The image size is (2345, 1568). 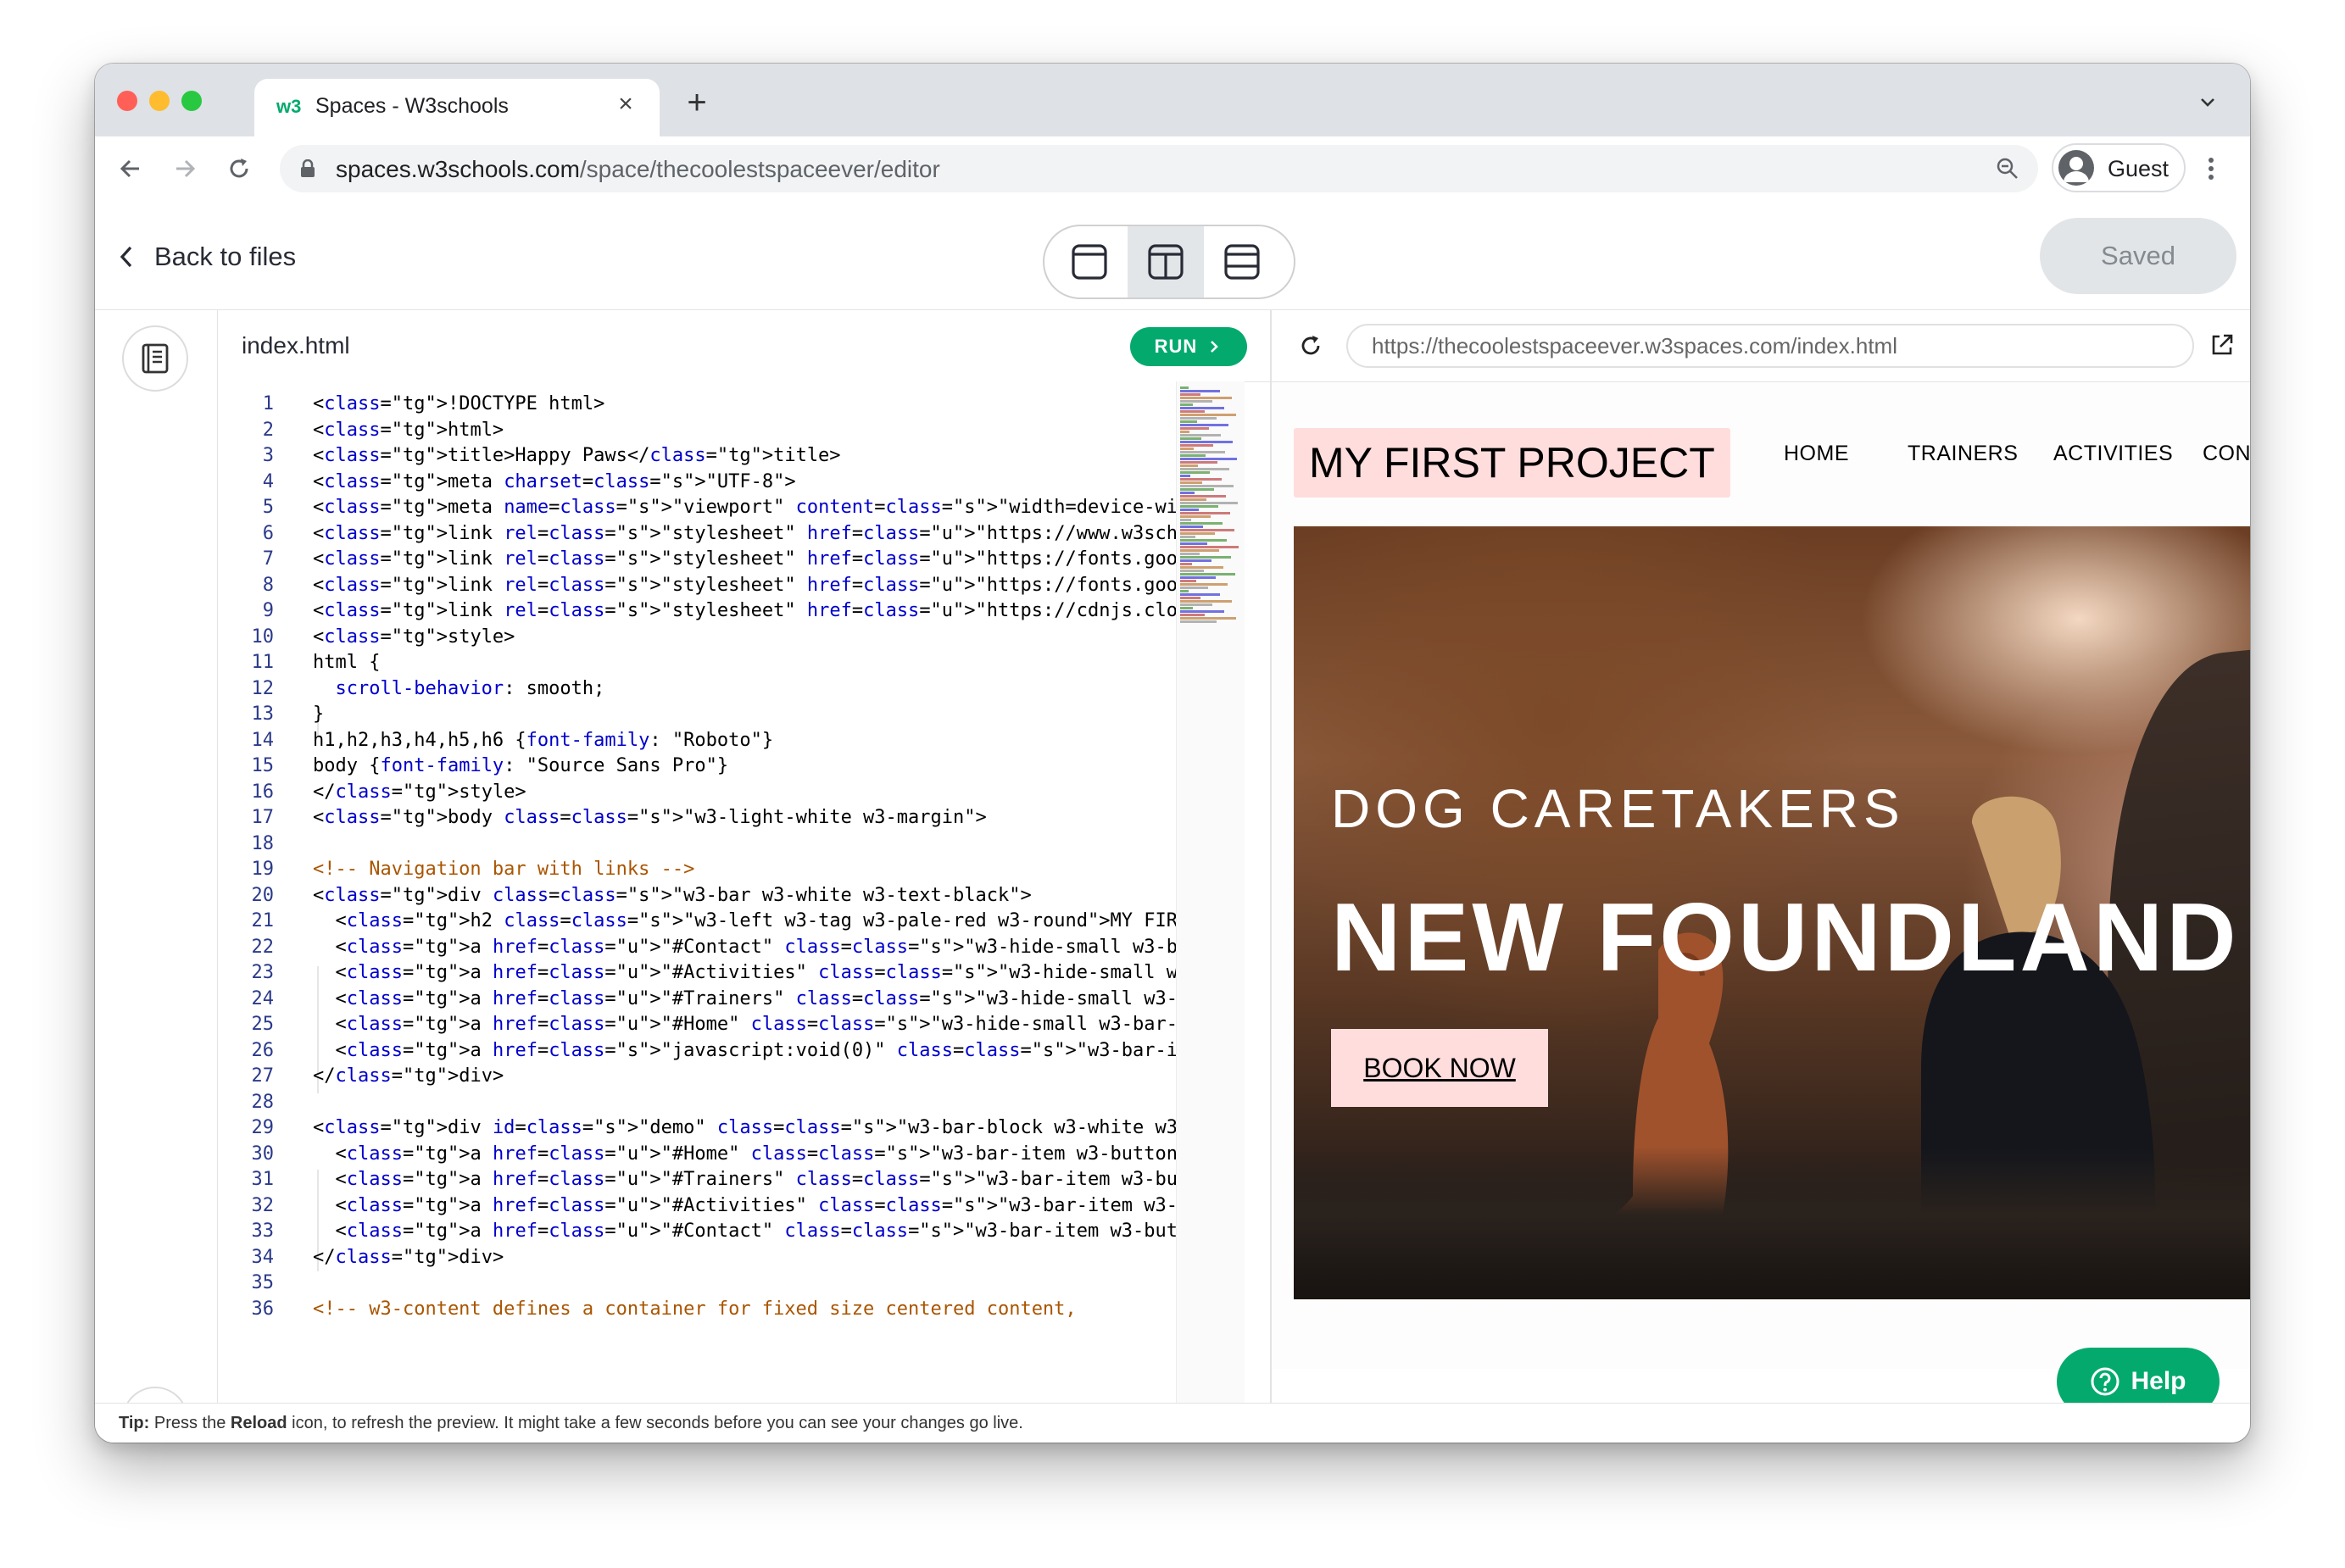 What do you see at coordinates (1210, 895) in the screenshot?
I see `code-minimap` at bounding box center [1210, 895].